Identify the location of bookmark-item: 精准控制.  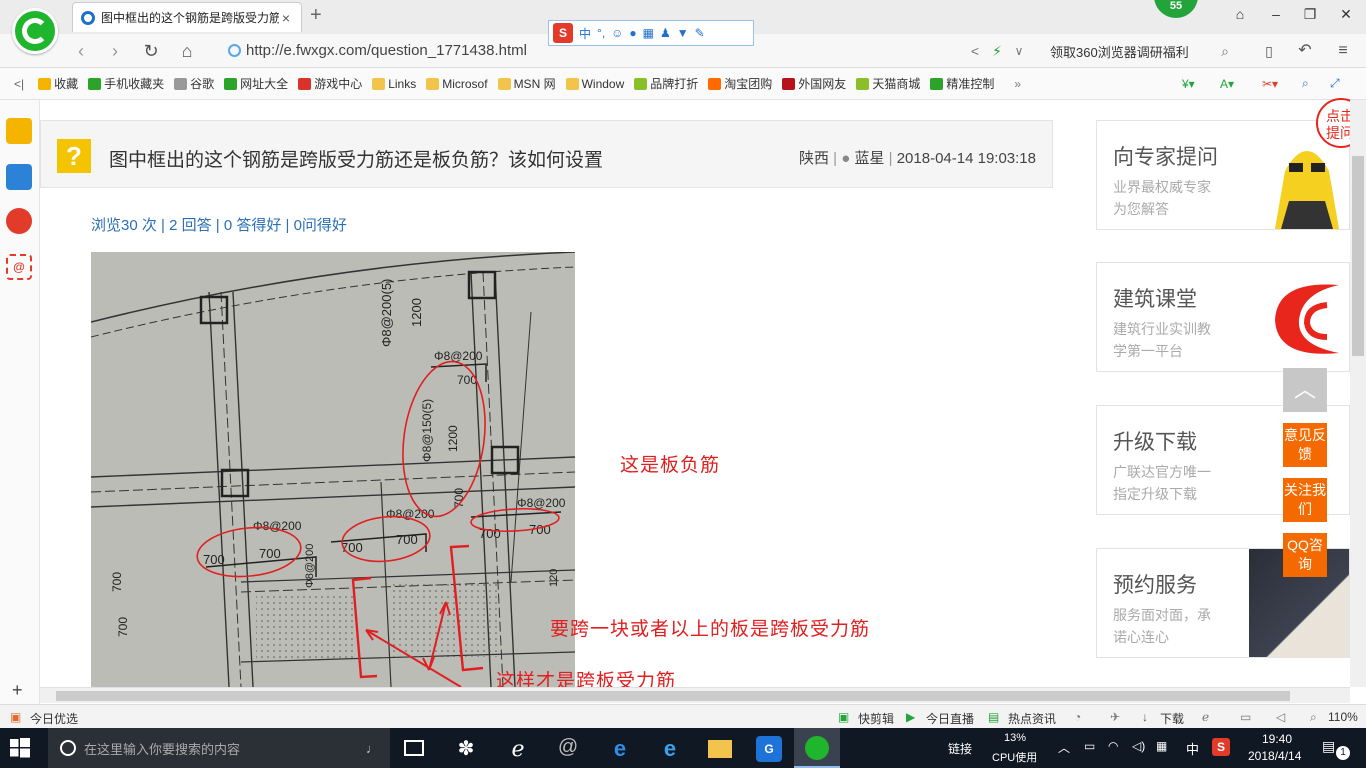
(962, 83).